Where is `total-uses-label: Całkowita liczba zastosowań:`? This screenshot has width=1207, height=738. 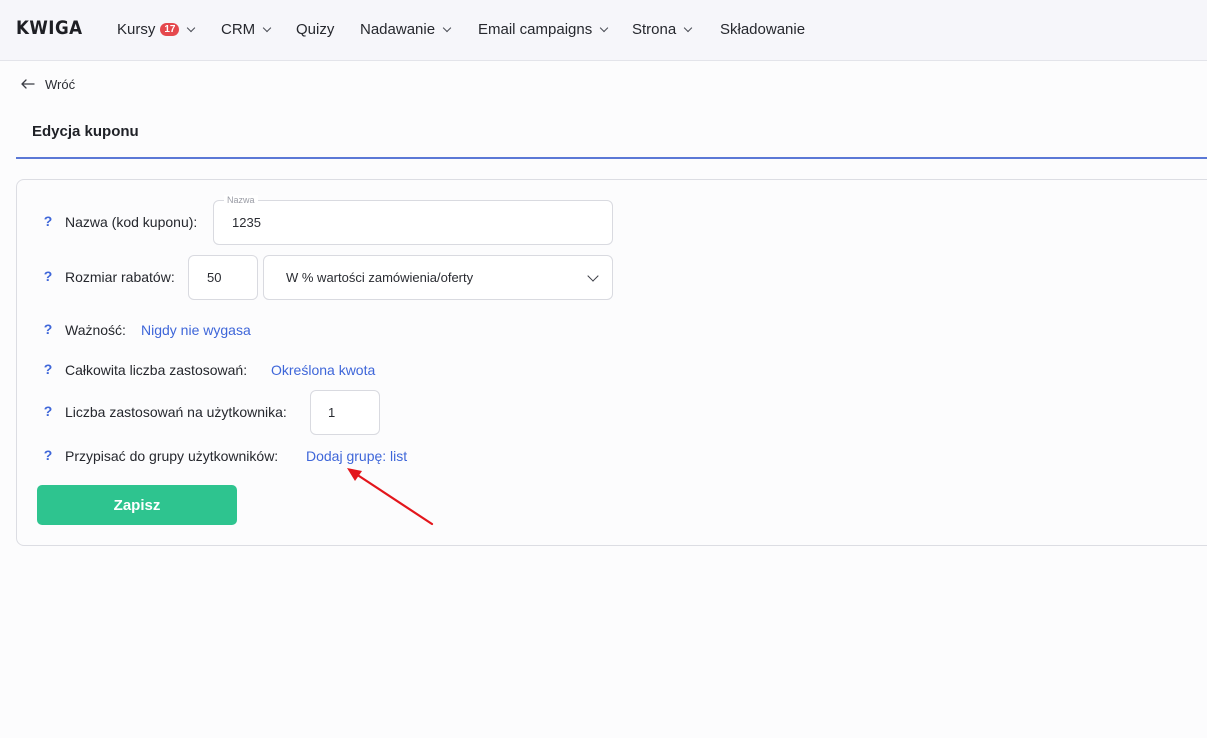 total-uses-label: Całkowita liczba zastosowań: is located at coordinates (156, 370).